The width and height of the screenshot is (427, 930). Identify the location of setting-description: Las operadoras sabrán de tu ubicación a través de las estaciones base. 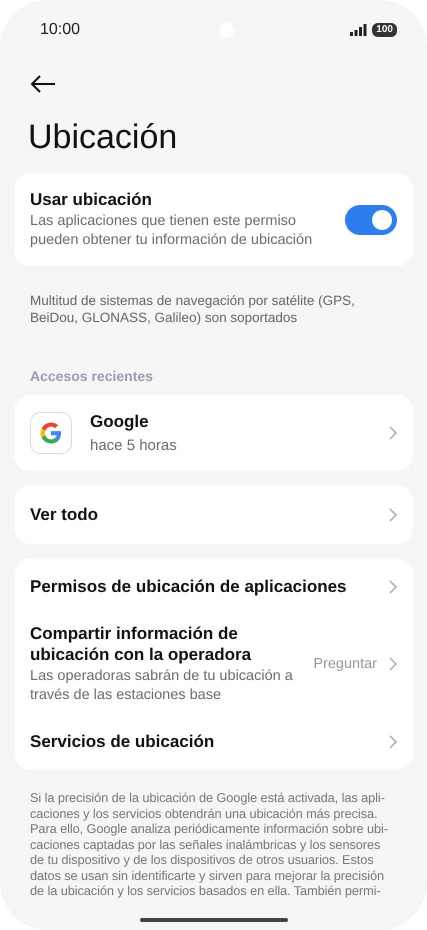
(162, 686).